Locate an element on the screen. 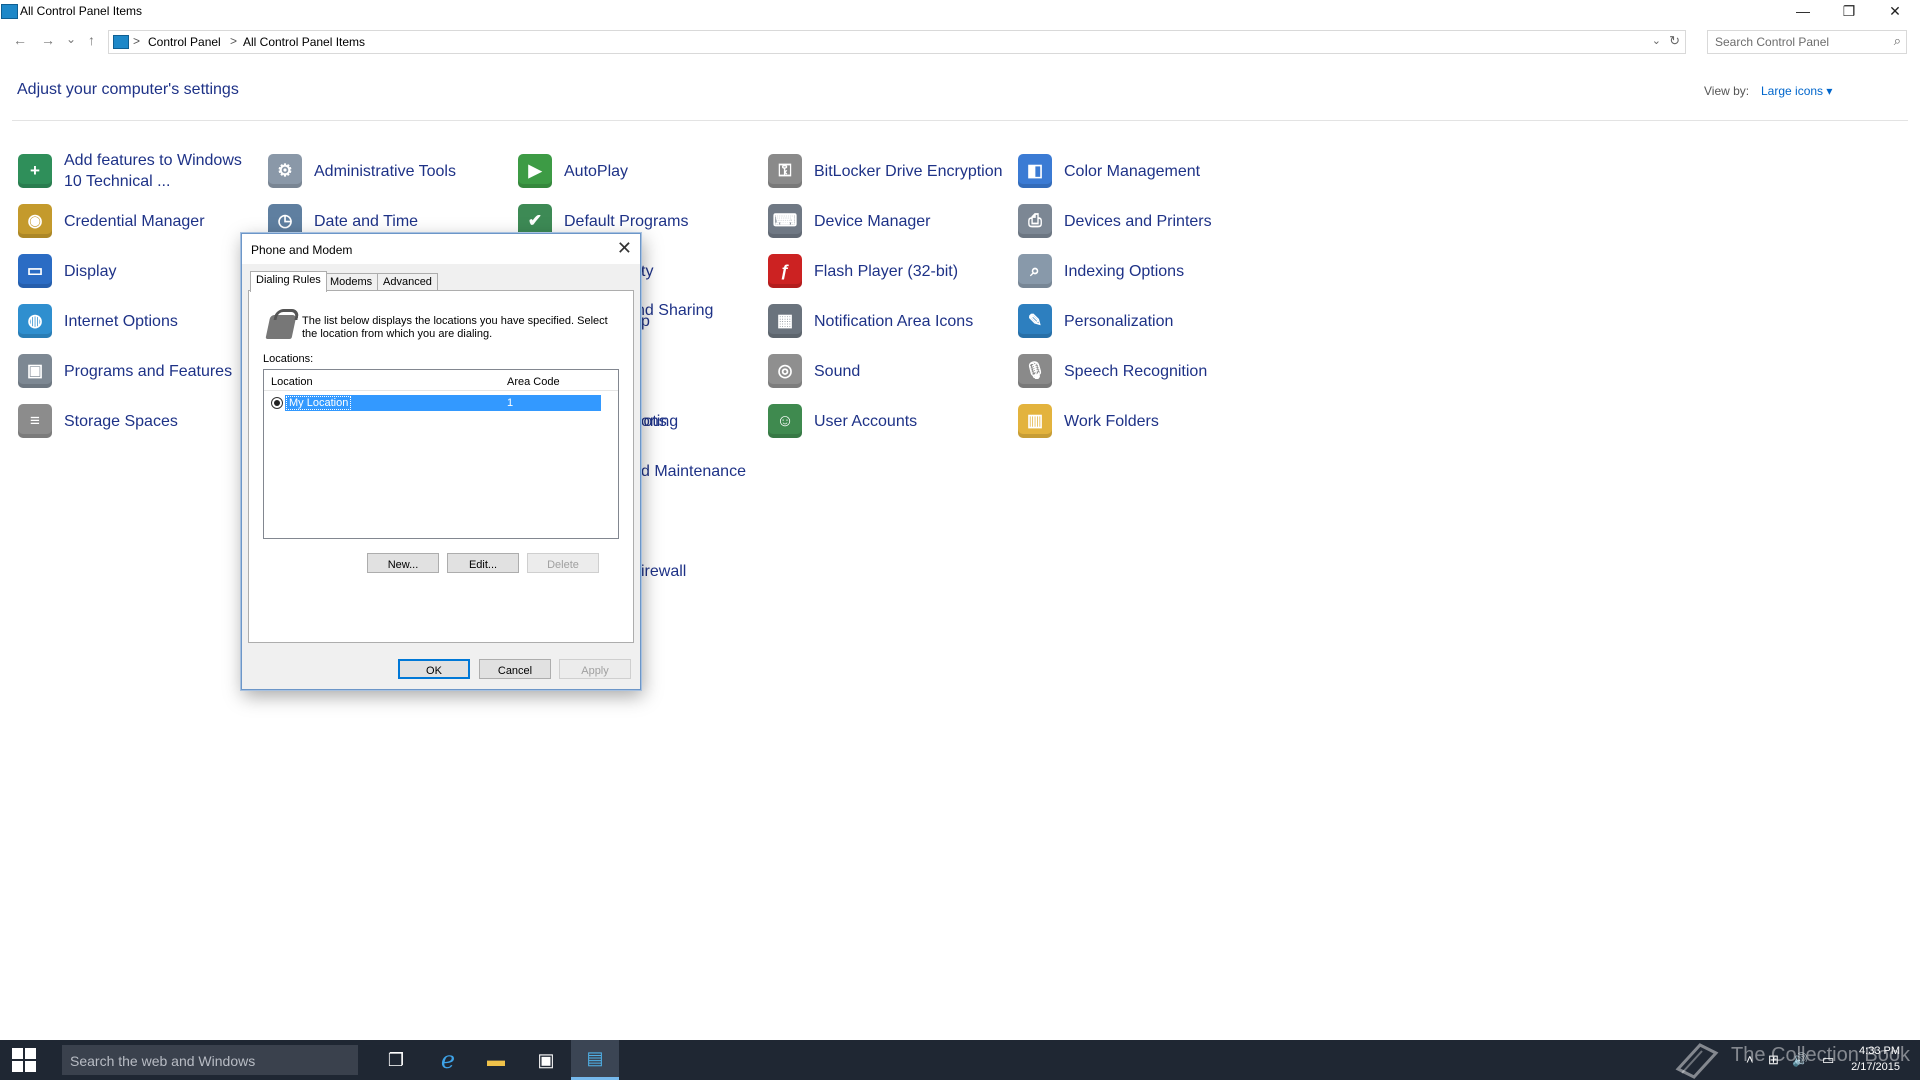  back-arrow-icon: ← is located at coordinates (20, 40).